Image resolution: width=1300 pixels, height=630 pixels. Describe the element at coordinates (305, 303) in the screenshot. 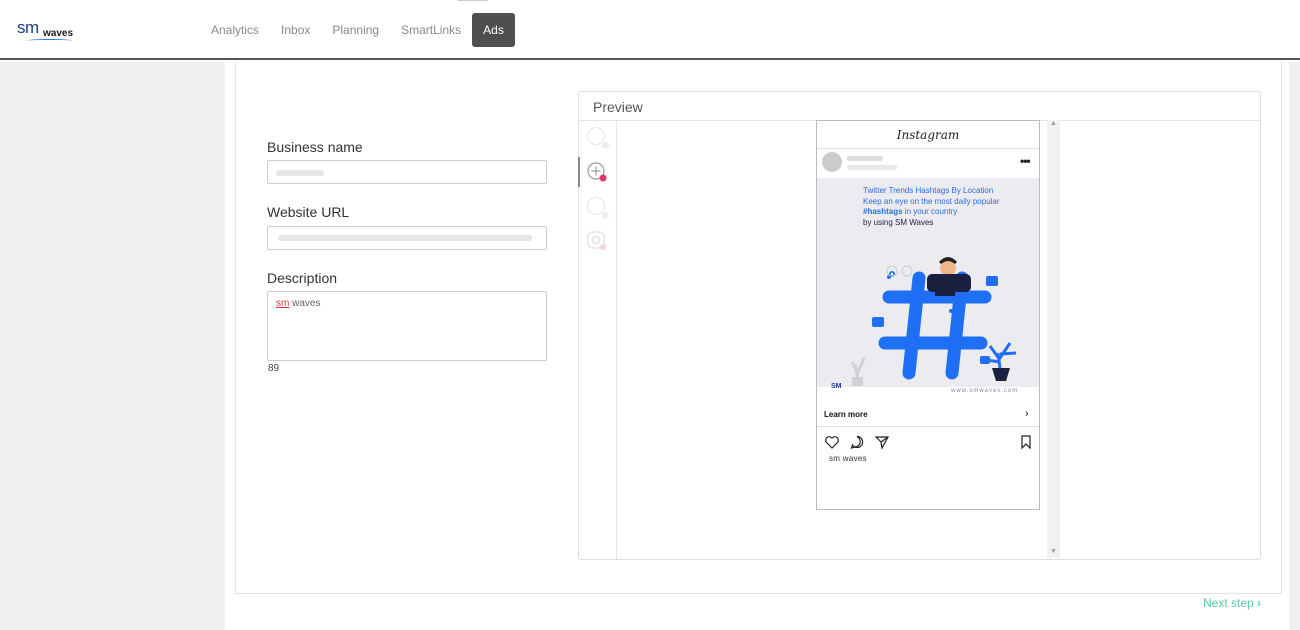

I see `description-text: waves` at that location.